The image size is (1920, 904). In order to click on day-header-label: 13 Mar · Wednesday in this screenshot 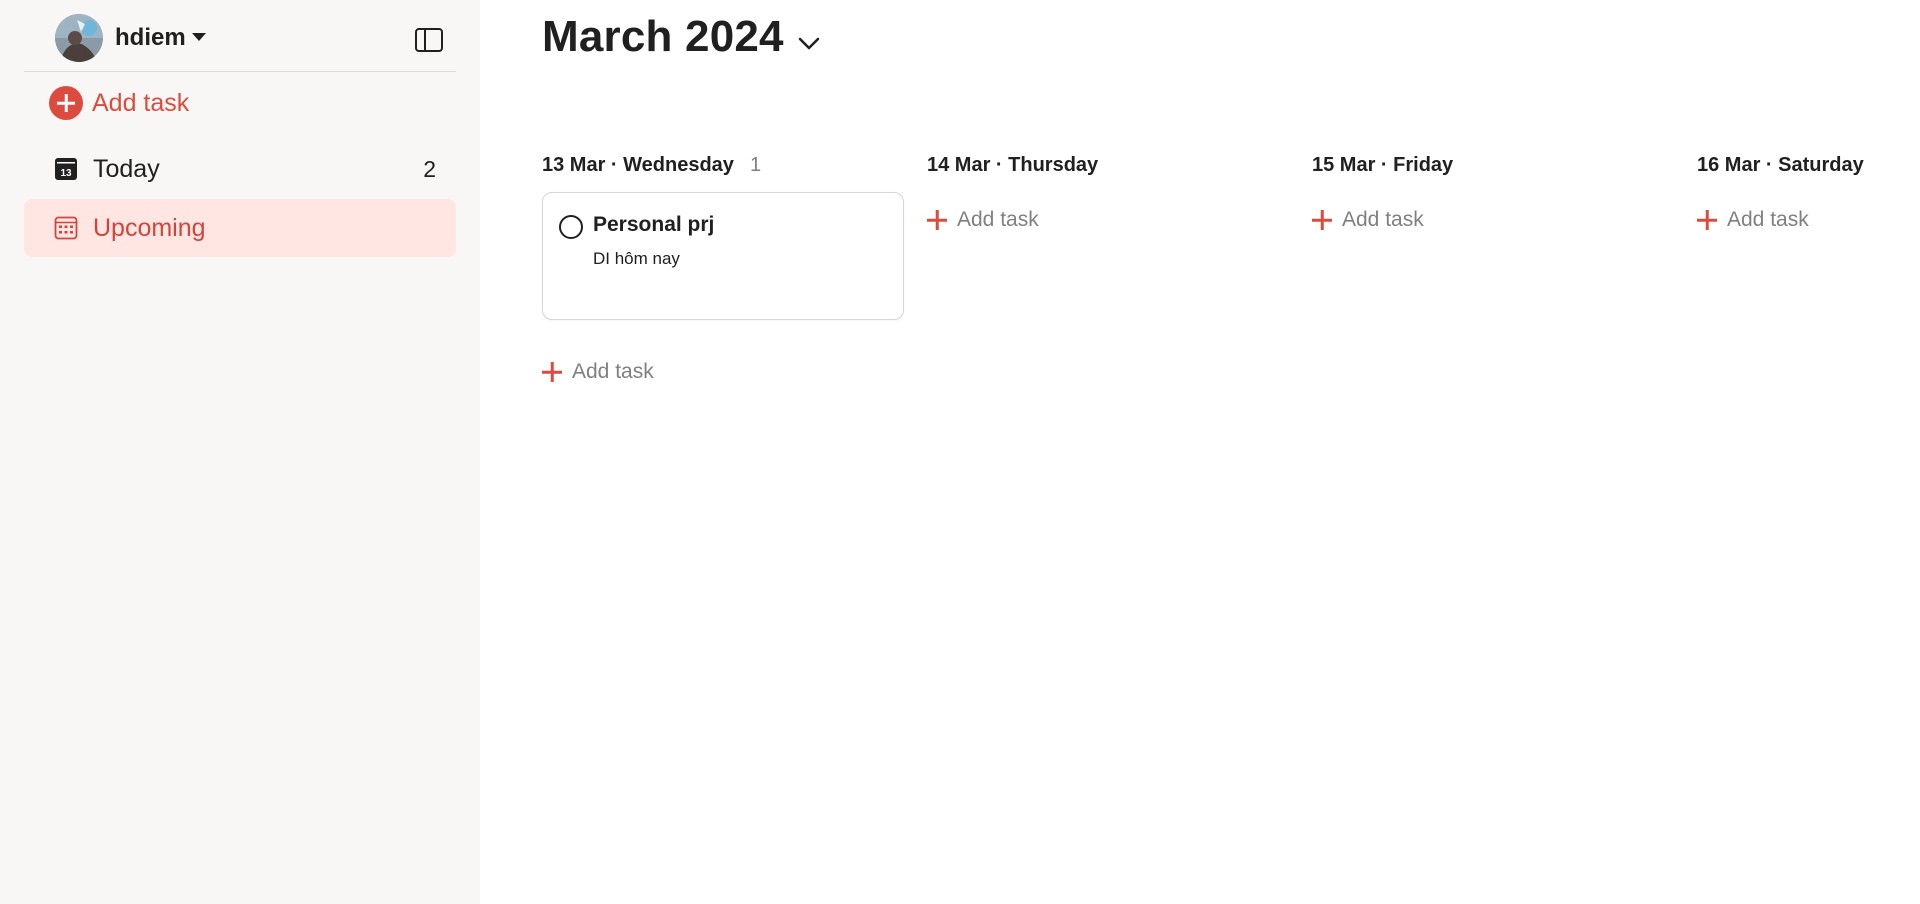, I will do `click(638, 164)`.